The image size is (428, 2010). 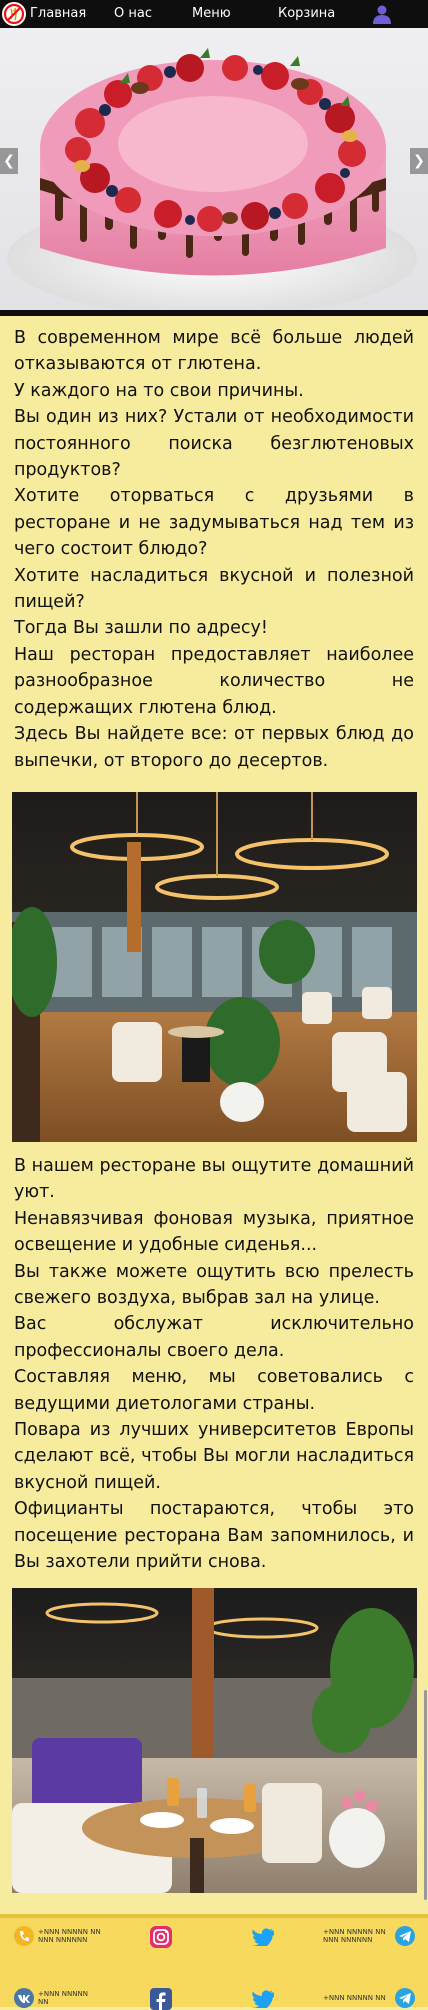 I want to click on footer-contact-4: +NNN NNNNN NN, so click(x=369, y=1998).